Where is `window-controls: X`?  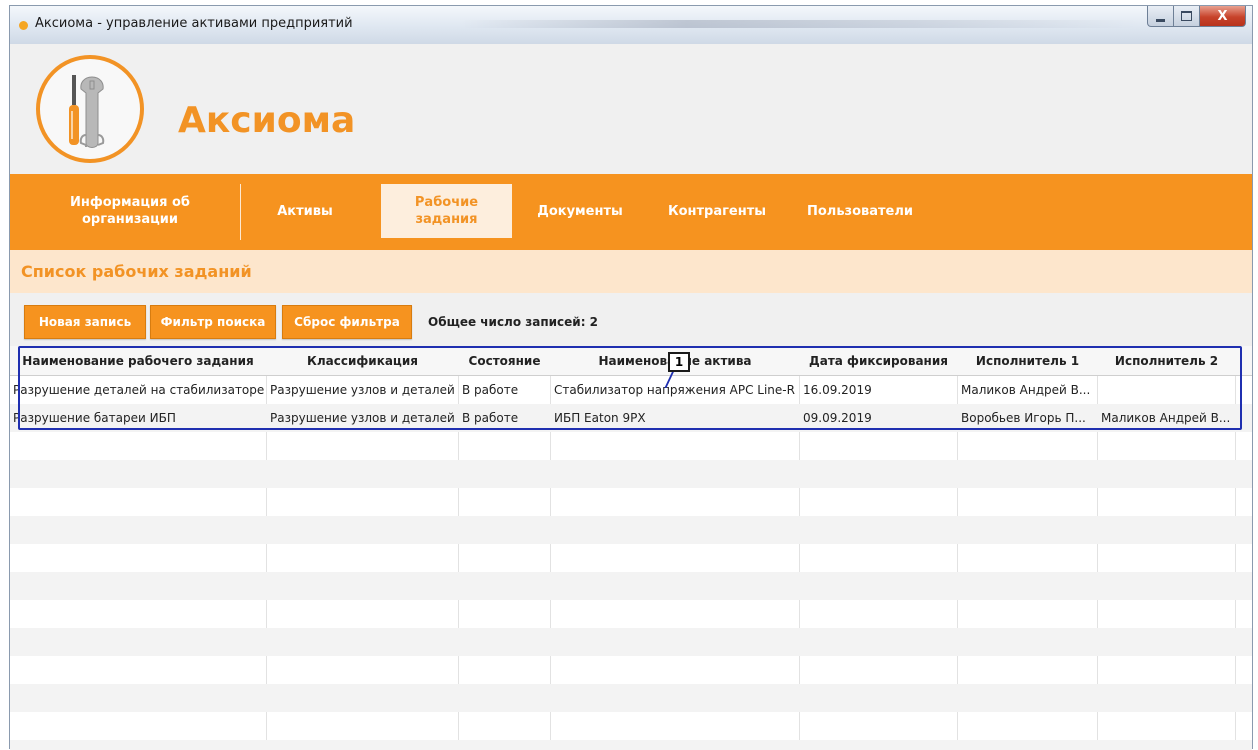 window-controls: X is located at coordinates (1196, 17).